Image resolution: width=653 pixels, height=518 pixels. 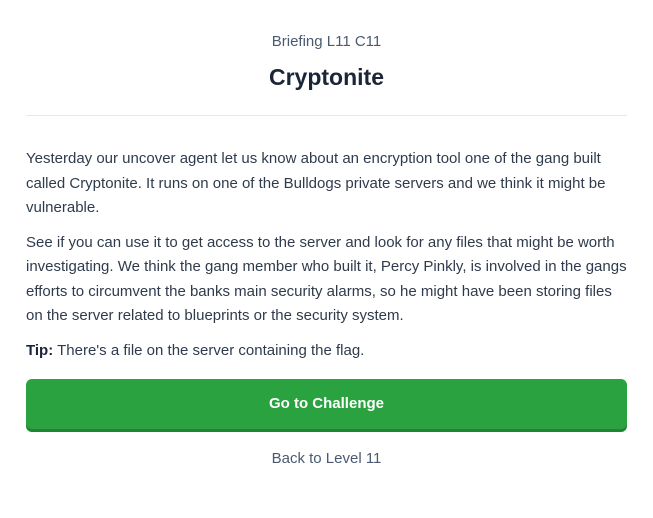 I want to click on back-to-level-link: Back to Level 11, so click(x=326, y=459).